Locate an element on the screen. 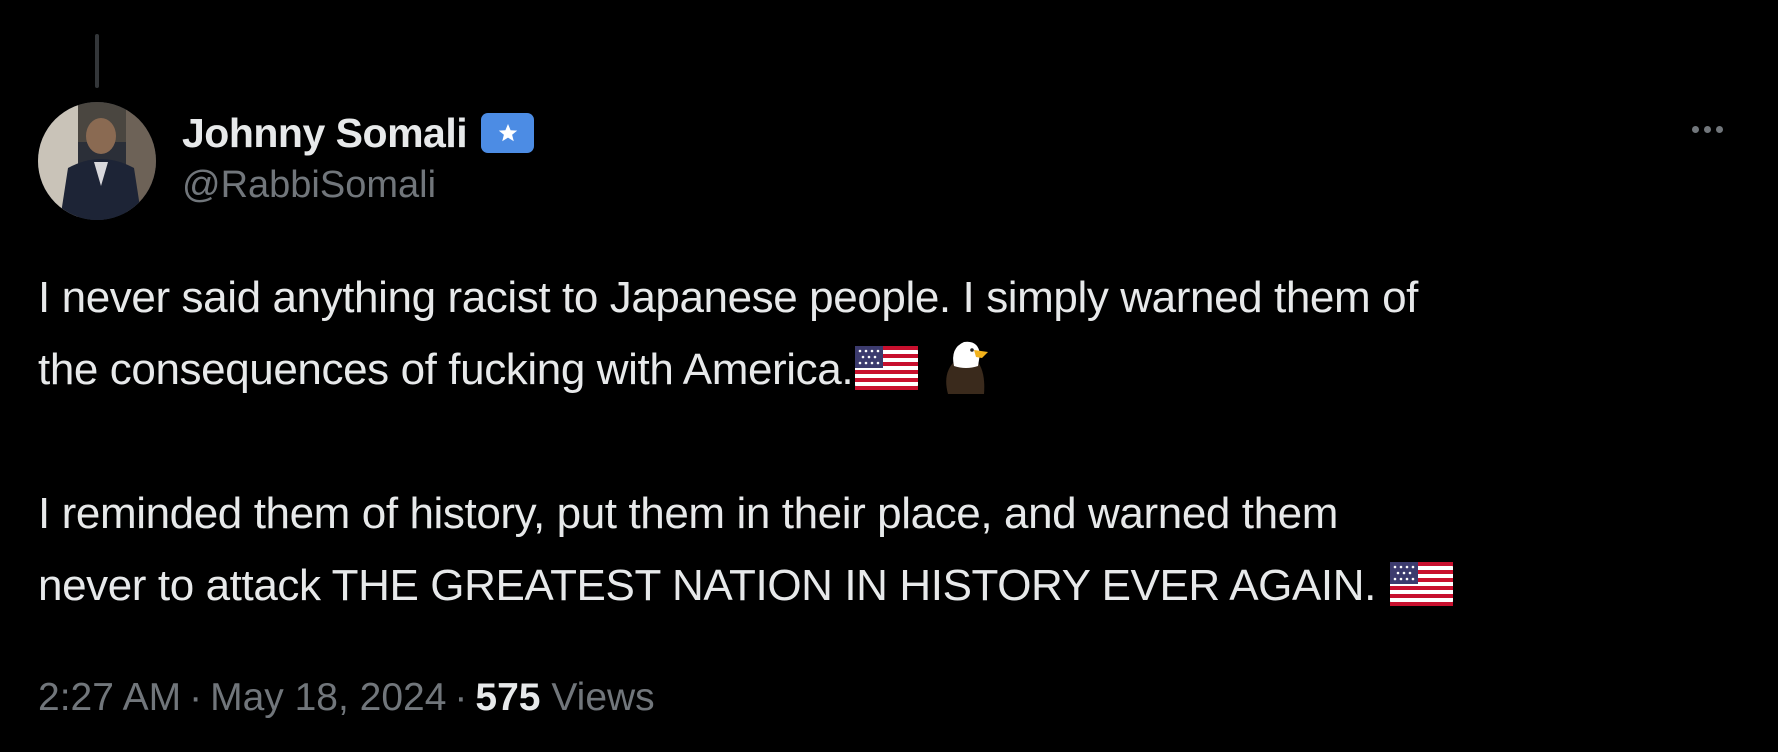 Image resolution: width=1778 pixels, height=752 pixels. author-info: Johnny Somali @RabbiSomali is located at coordinates (358, 157).